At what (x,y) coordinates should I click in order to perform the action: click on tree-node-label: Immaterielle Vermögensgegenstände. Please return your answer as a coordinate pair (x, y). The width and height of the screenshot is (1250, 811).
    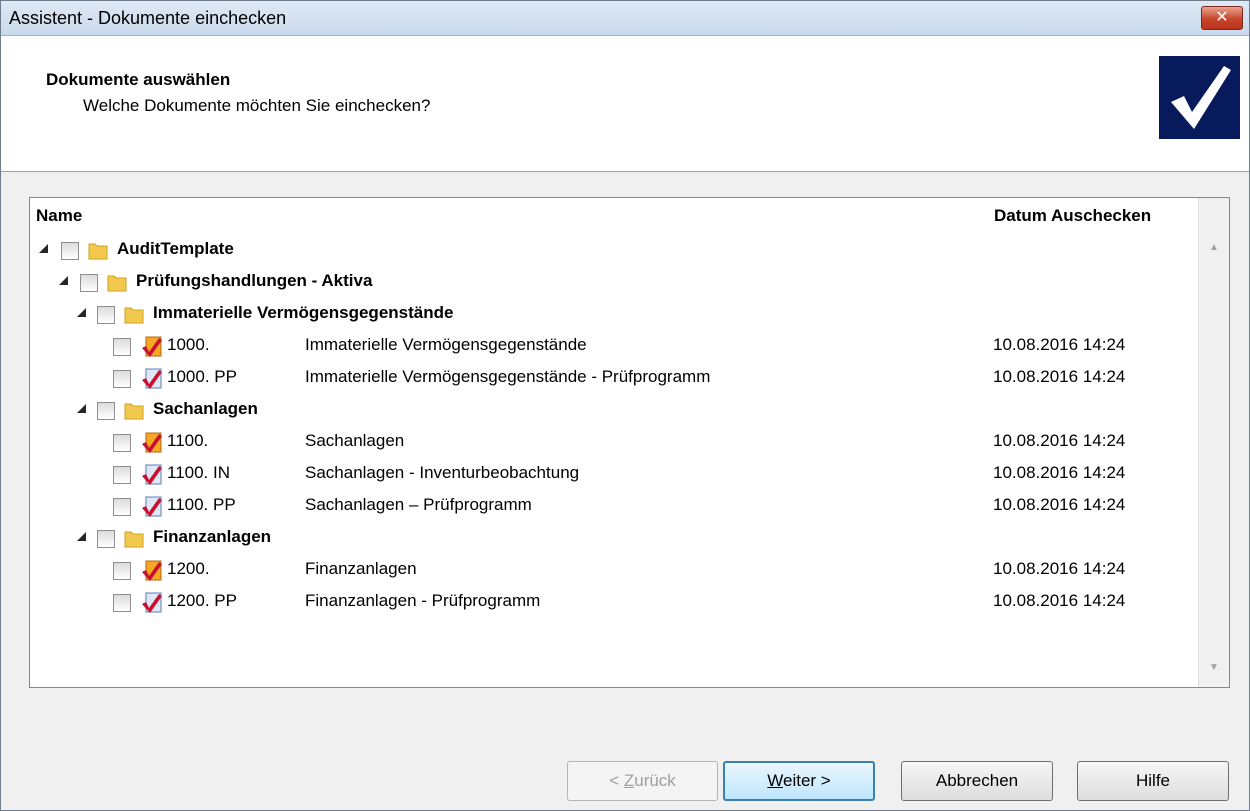
    Looking at the image, I should click on (303, 312).